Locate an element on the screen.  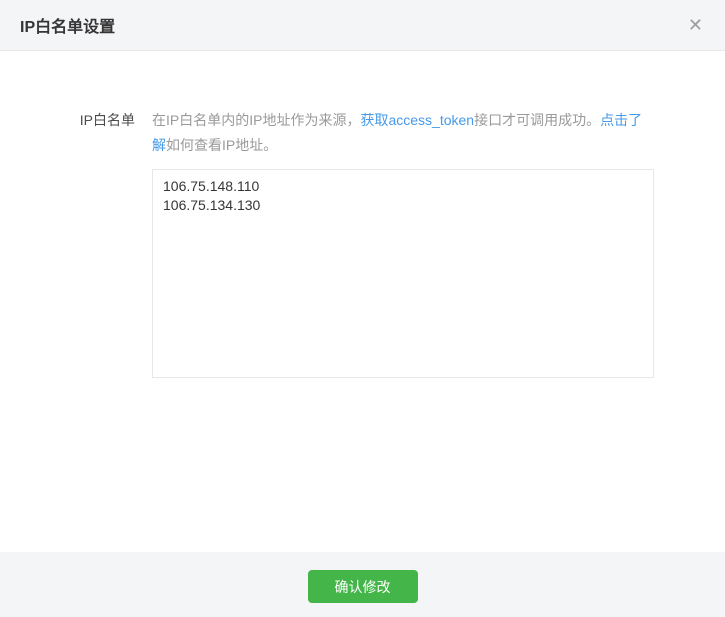
description-text-1: 在IP白名单内的IP地址作为来源， is located at coordinates (256, 120).